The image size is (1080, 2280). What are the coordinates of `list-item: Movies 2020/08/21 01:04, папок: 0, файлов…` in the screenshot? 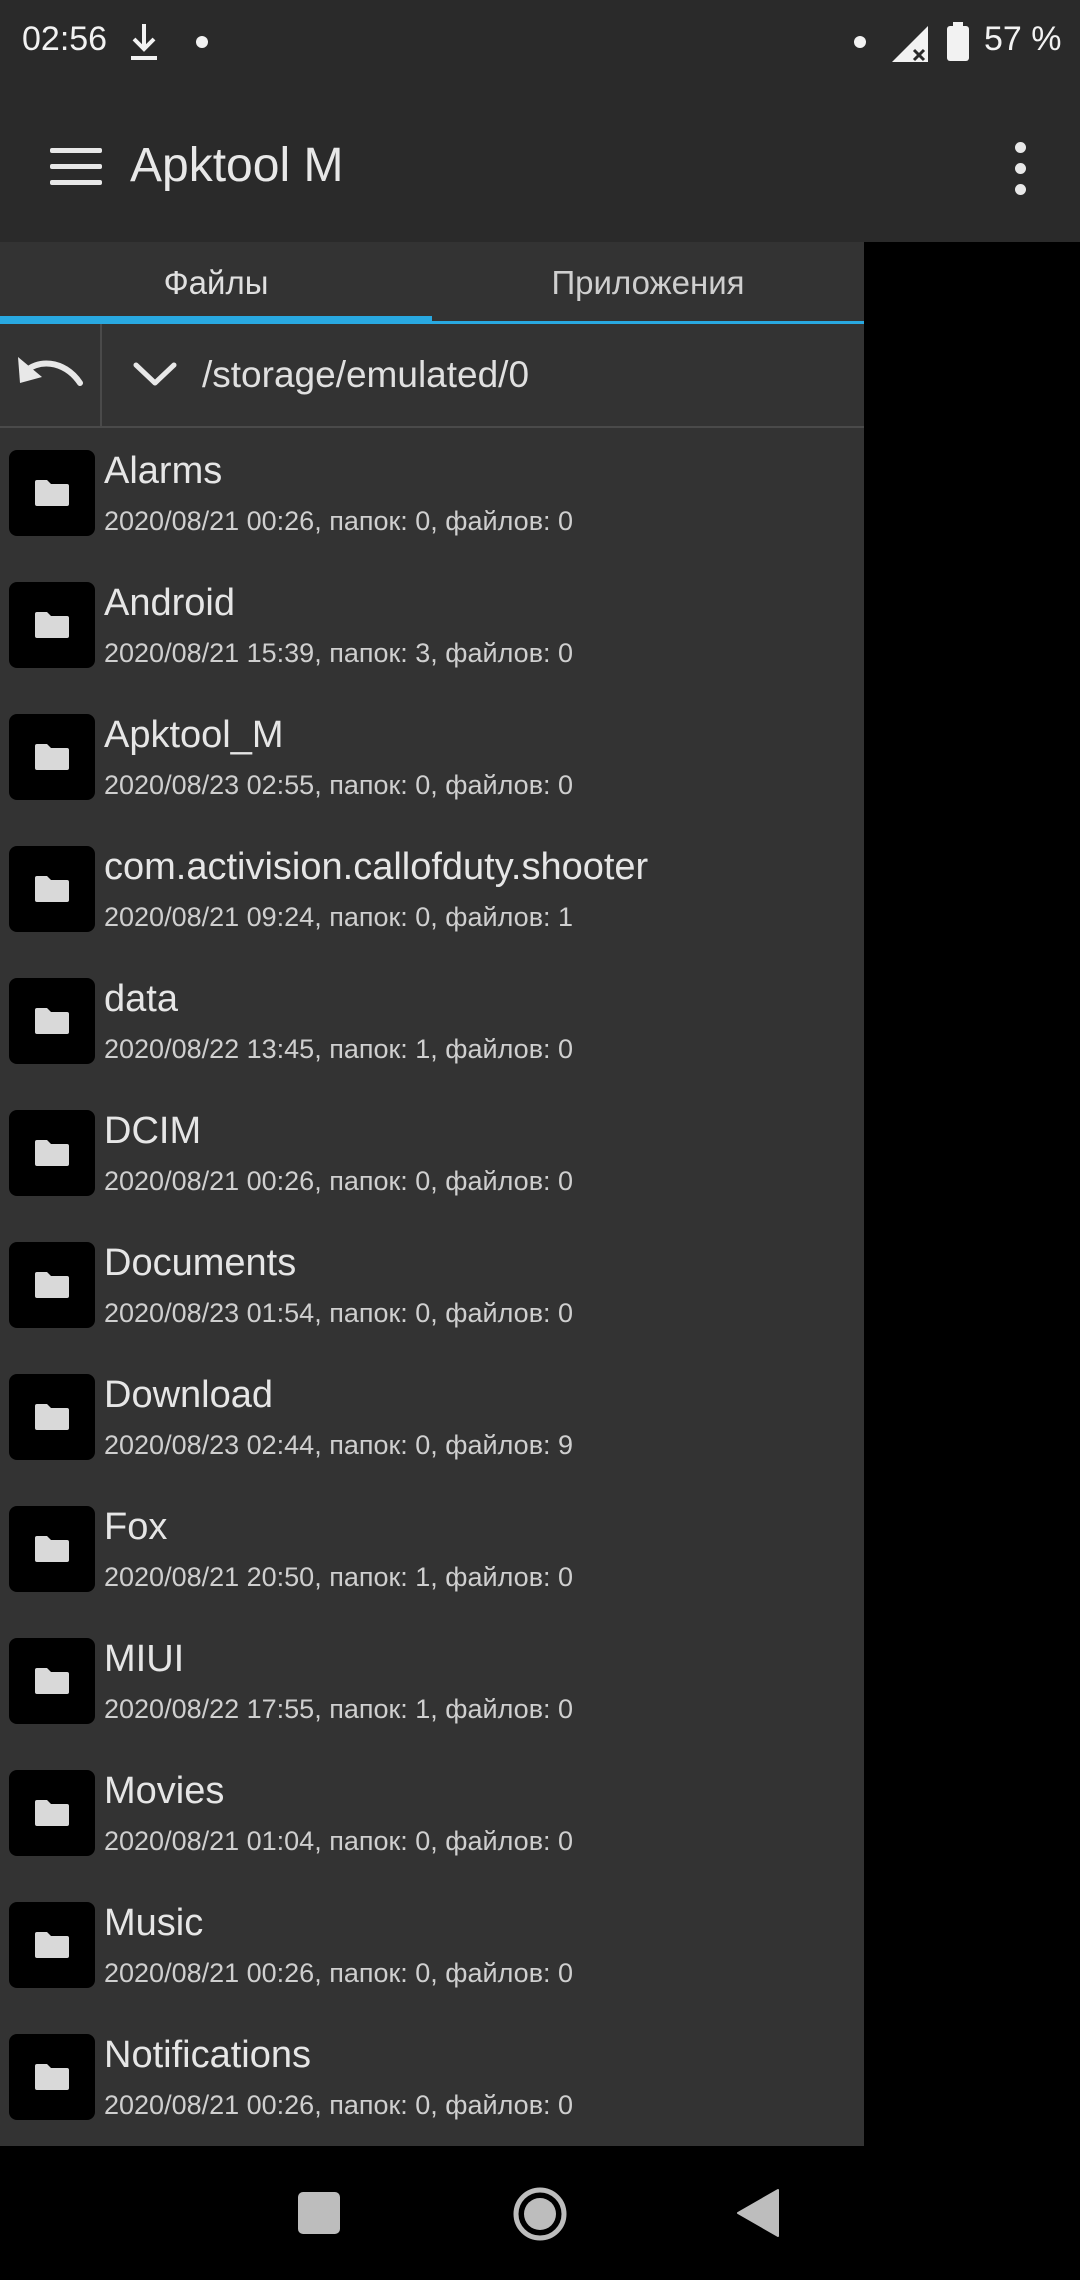 It's located at (432, 1814).